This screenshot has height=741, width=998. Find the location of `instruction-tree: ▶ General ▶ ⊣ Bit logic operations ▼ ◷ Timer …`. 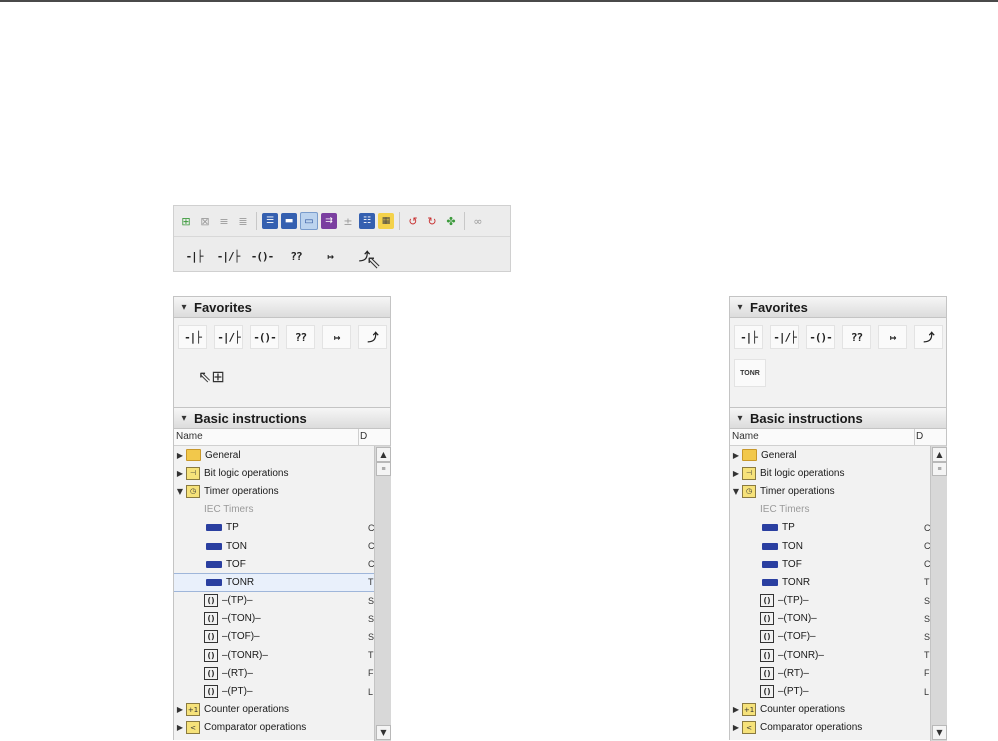

instruction-tree: ▶ General ▶ ⊣ Bit logic operations ▼ ◷ Timer … is located at coordinates (274, 591).